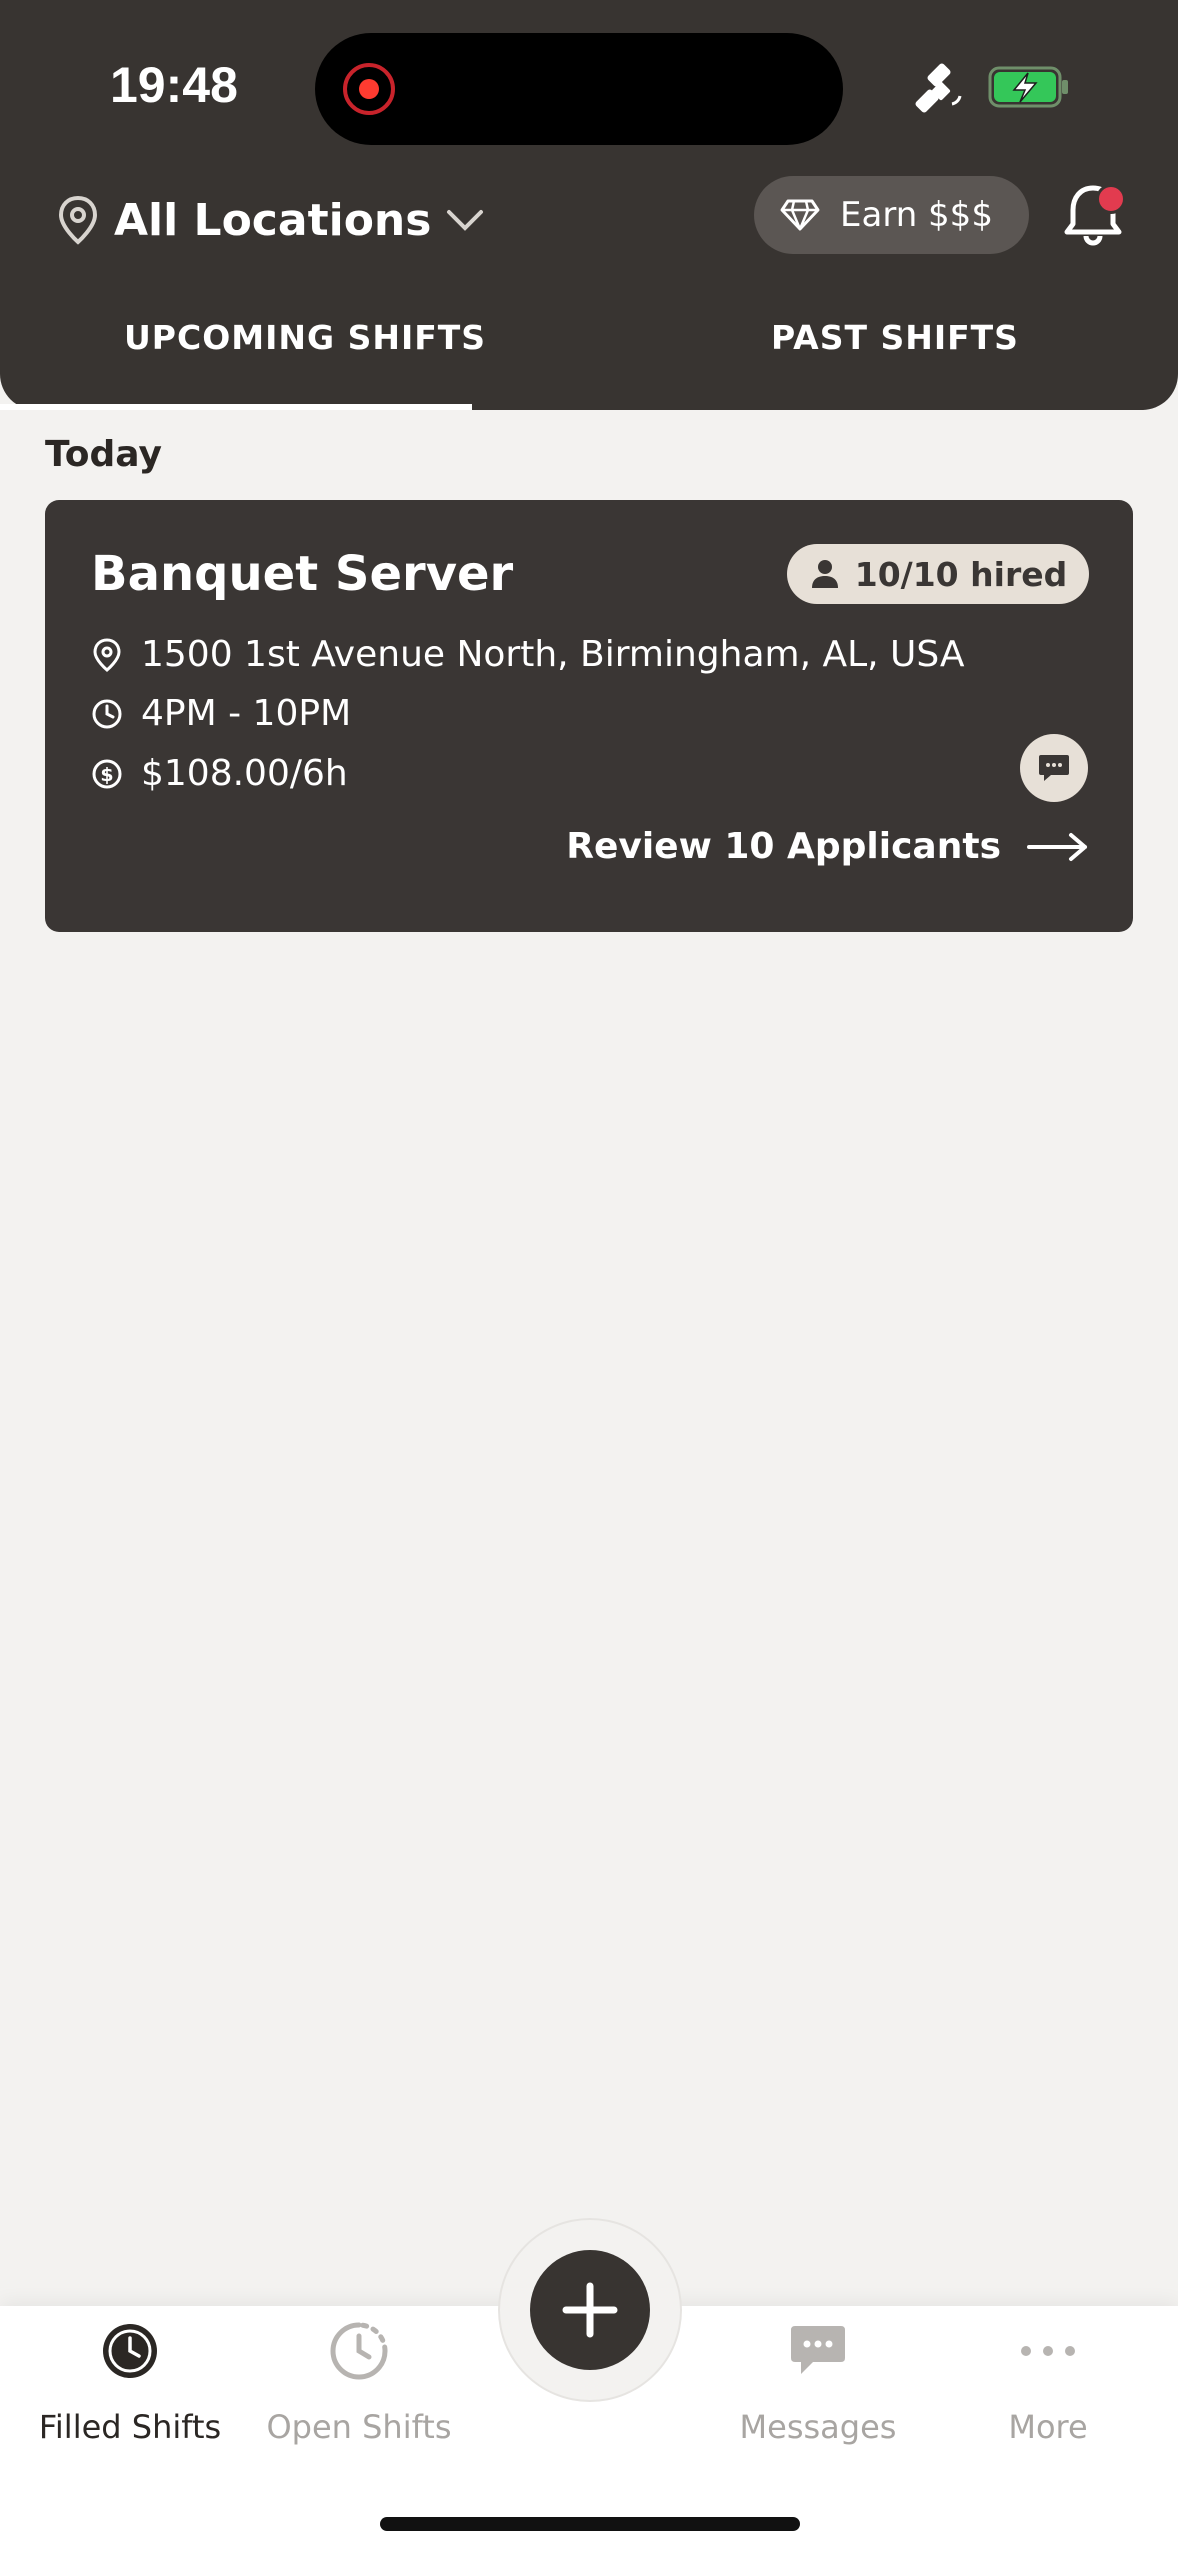 The image size is (1178, 2556). I want to click on person-icon, so click(824, 574).